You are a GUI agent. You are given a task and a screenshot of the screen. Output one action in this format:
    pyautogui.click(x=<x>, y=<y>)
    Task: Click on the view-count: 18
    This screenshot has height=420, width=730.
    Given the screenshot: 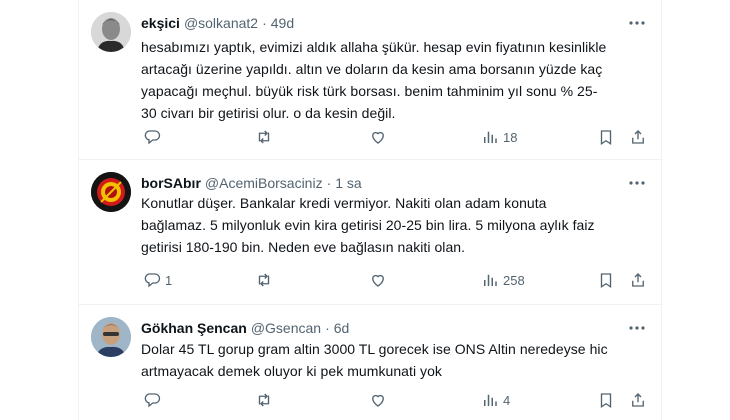 What is the action you would take?
    pyautogui.click(x=510, y=137)
    